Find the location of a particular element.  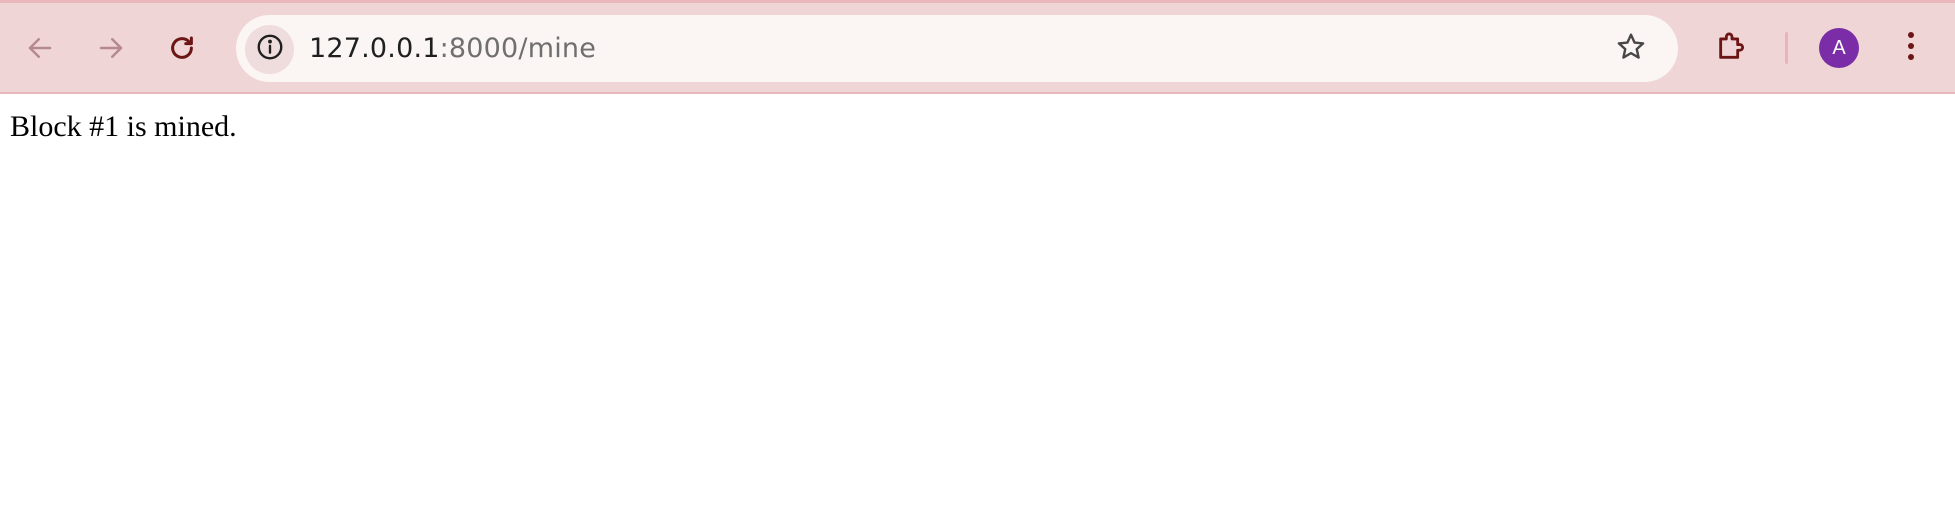

reload-icon is located at coordinates (182, 48).